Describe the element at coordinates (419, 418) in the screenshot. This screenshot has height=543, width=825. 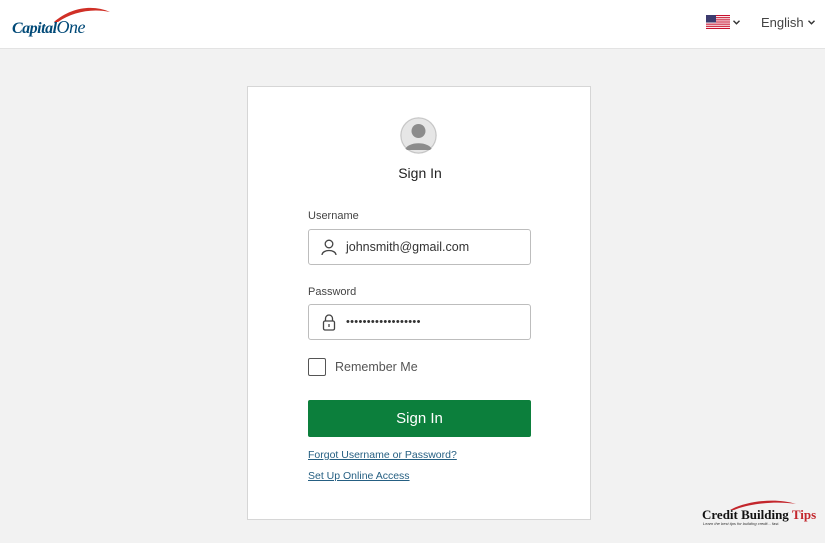
I see `sign-in-button: Sign In` at that location.